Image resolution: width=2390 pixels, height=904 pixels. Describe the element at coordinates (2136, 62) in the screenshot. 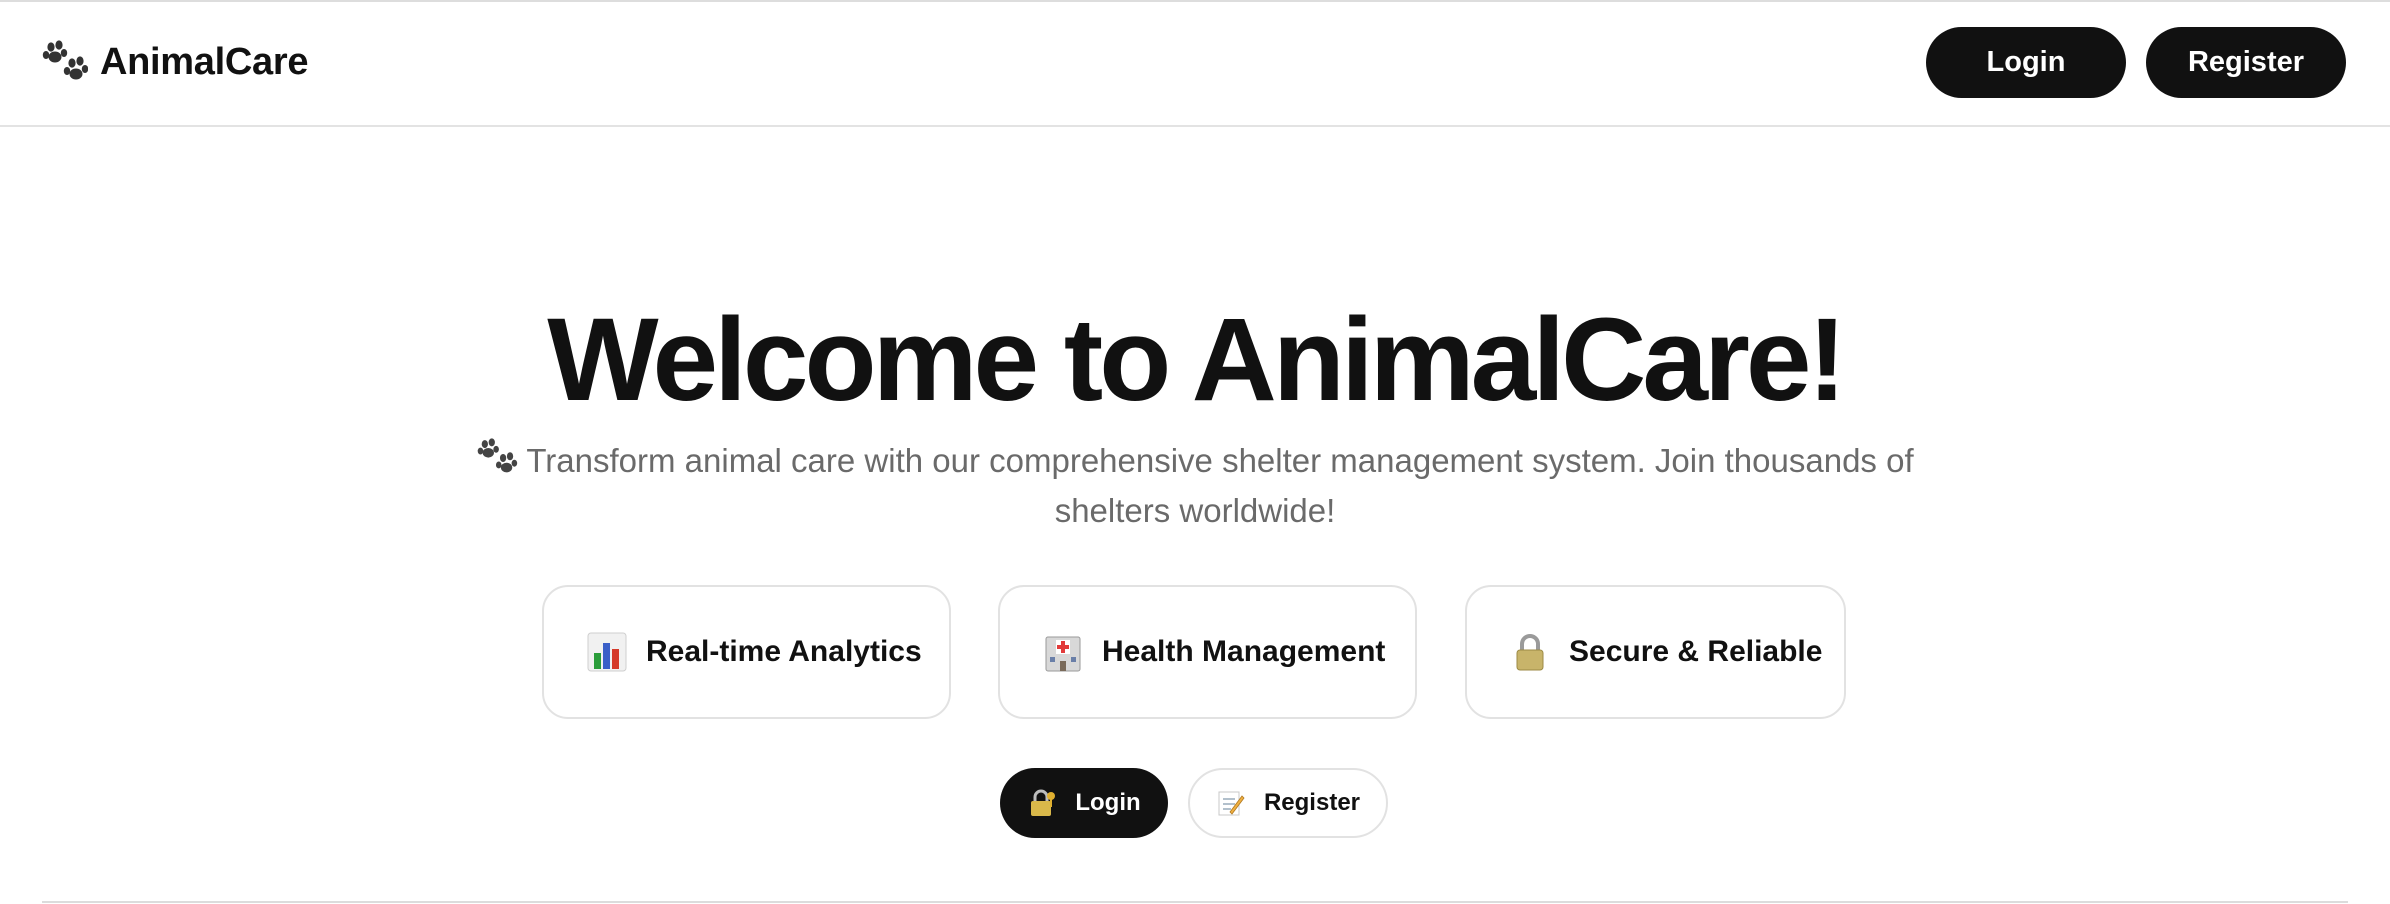

I see `header-nav: Login Register` at that location.